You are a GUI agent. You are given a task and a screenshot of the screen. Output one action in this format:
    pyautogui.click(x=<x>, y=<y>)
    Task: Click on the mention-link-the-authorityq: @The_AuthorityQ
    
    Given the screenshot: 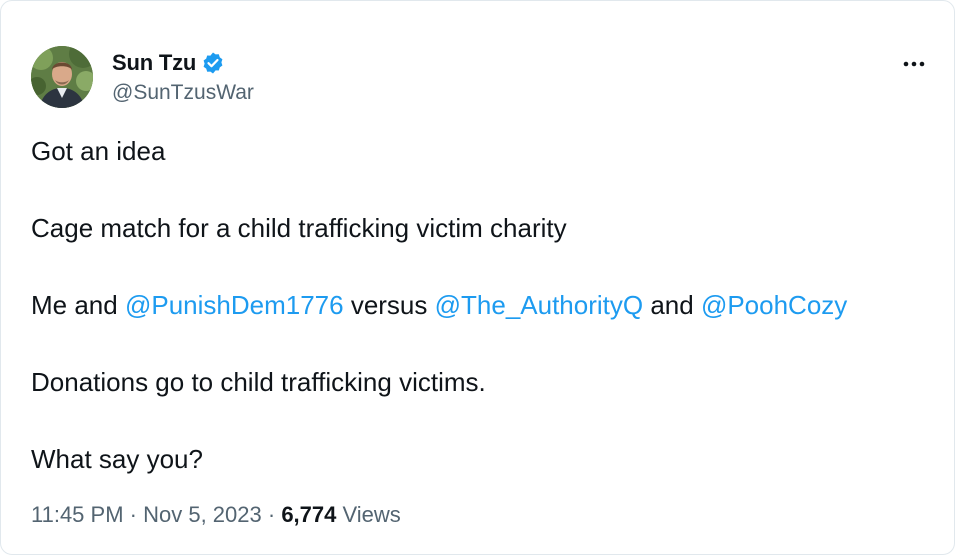 What is the action you would take?
    pyautogui.click(x=539, y=305)
    